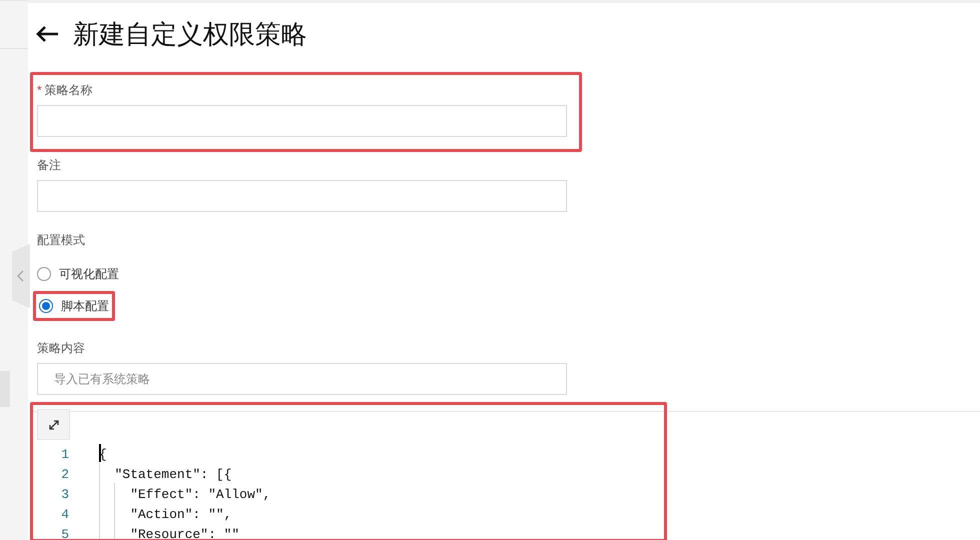 The width and height of the screenshot is (980, 540). I want to click on code-line: "Resource": "", so click(184, 532).